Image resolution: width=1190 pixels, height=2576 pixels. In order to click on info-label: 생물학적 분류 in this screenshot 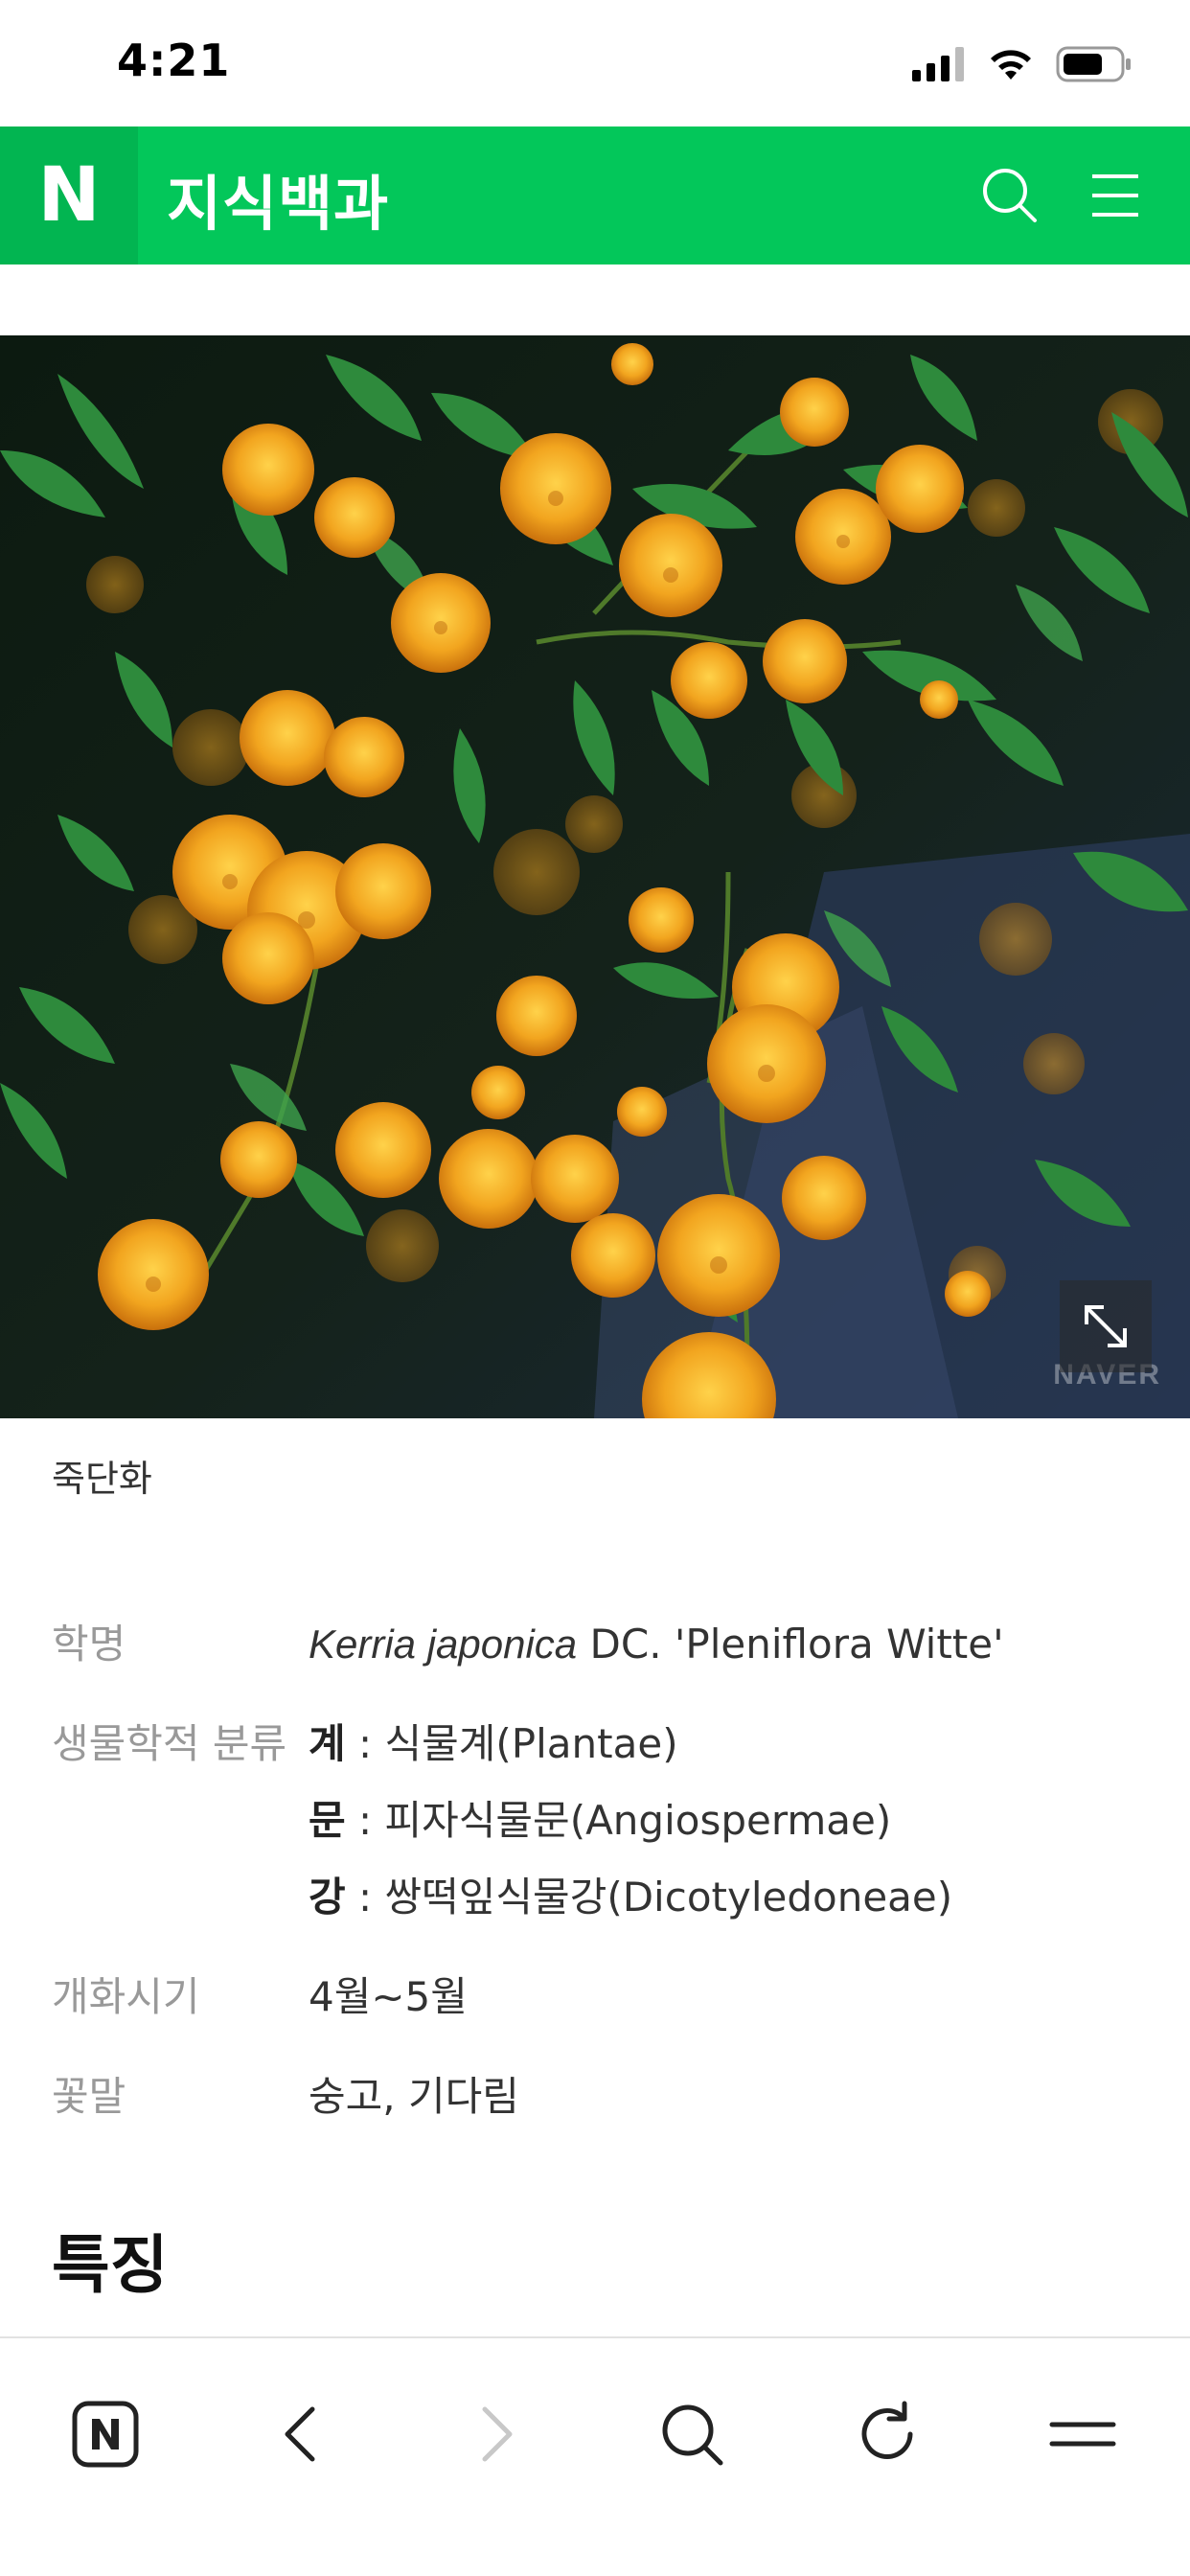, I will do `click(170, 1743)`.